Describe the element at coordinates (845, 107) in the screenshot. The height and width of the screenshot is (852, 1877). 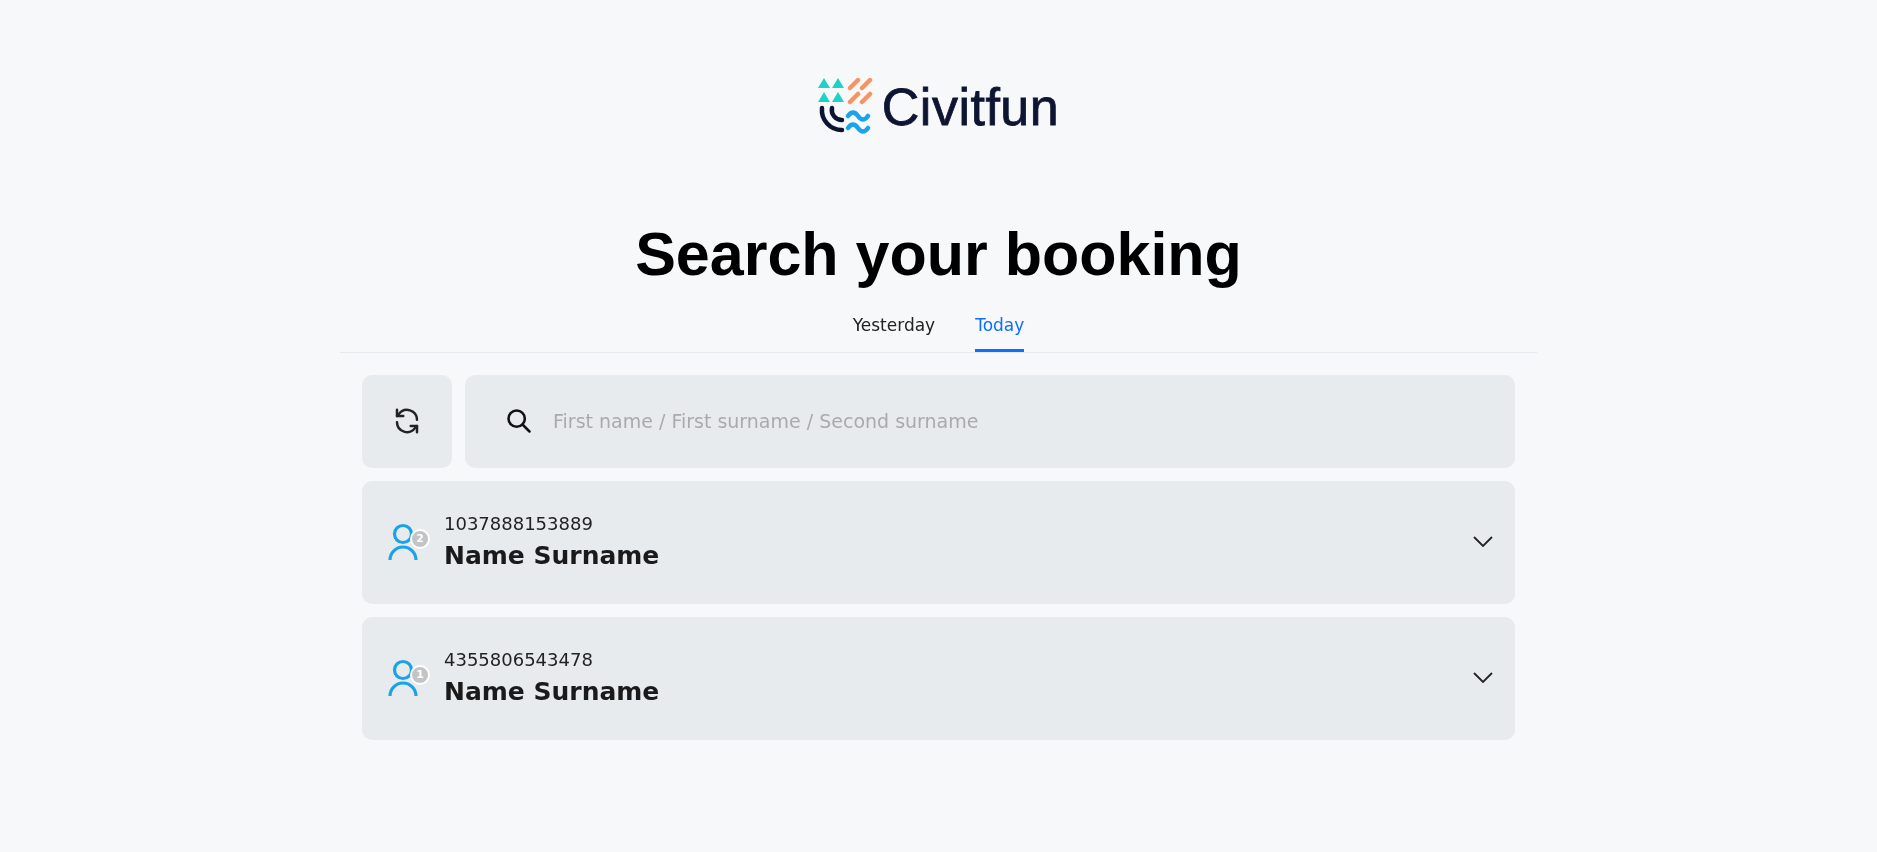
I see `logo-icon` at that location.